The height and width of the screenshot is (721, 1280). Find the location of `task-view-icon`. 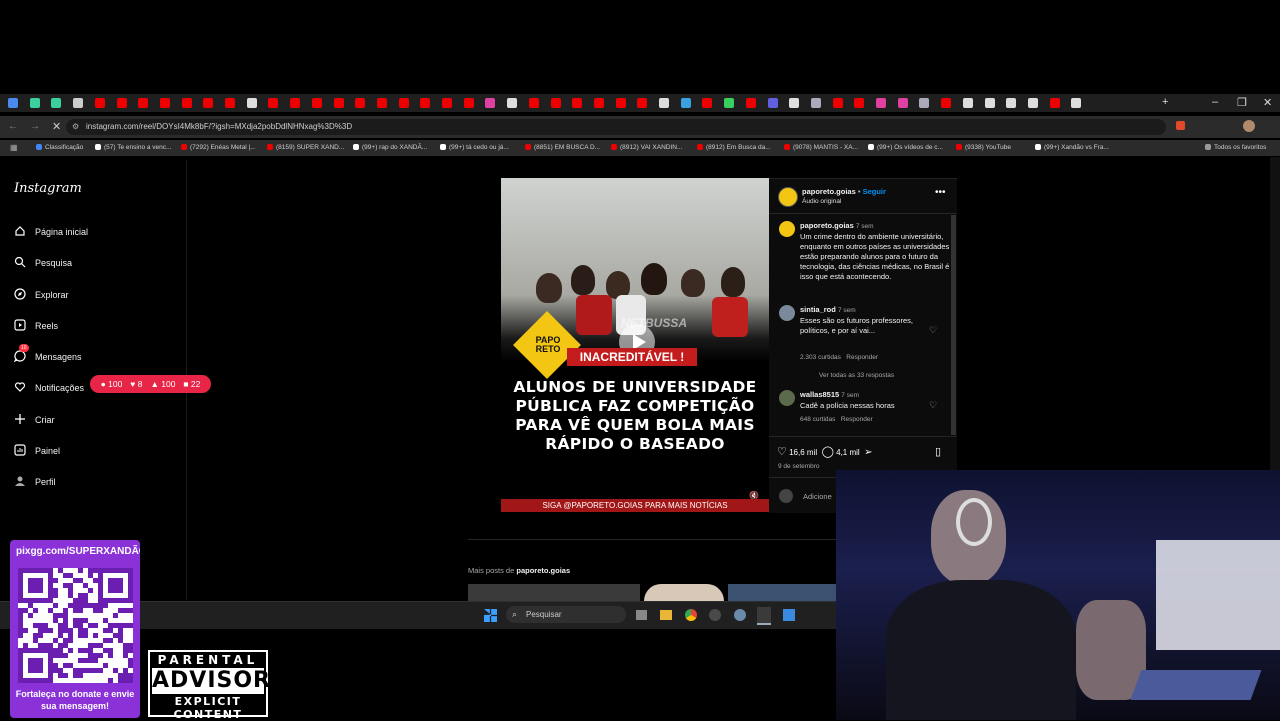

task-view-icon is located at coordinates (641, 615).